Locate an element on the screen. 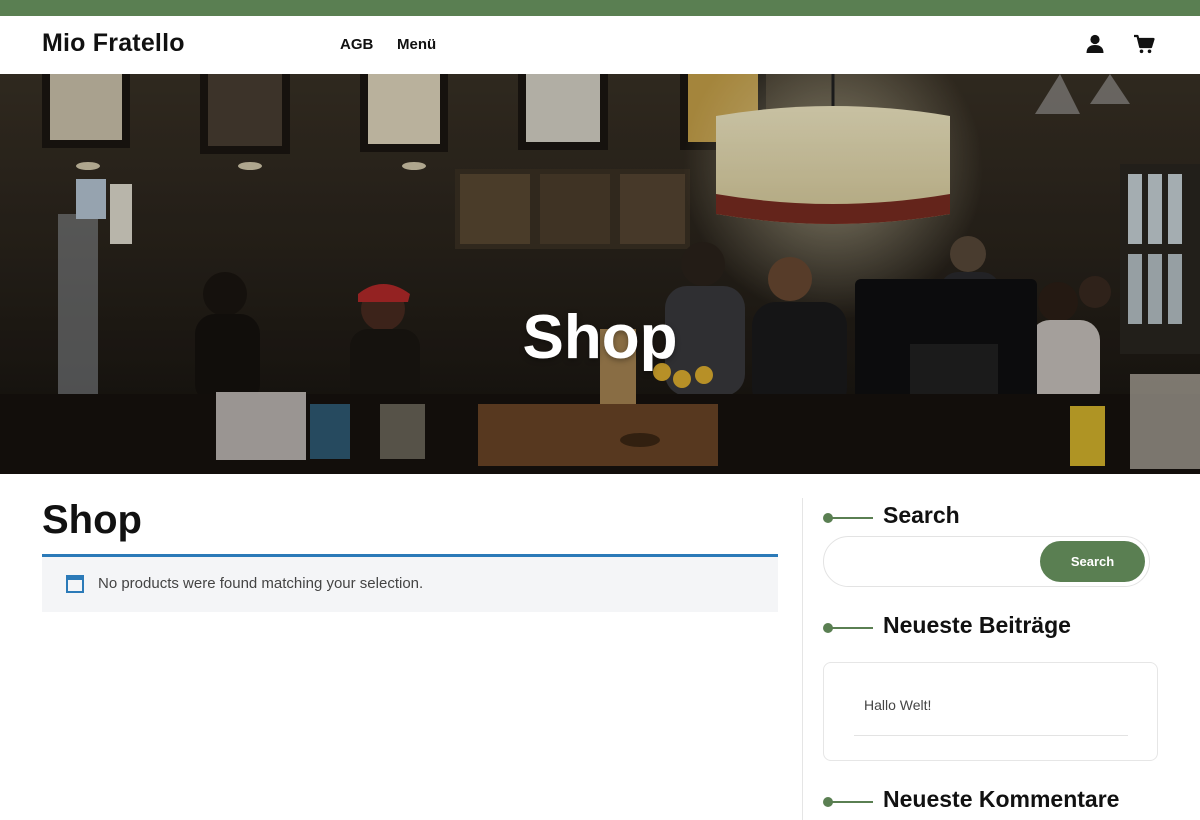 The width and height of the screenshot is (1200, 820). cart-icon is located at coordinates (1144, 44).